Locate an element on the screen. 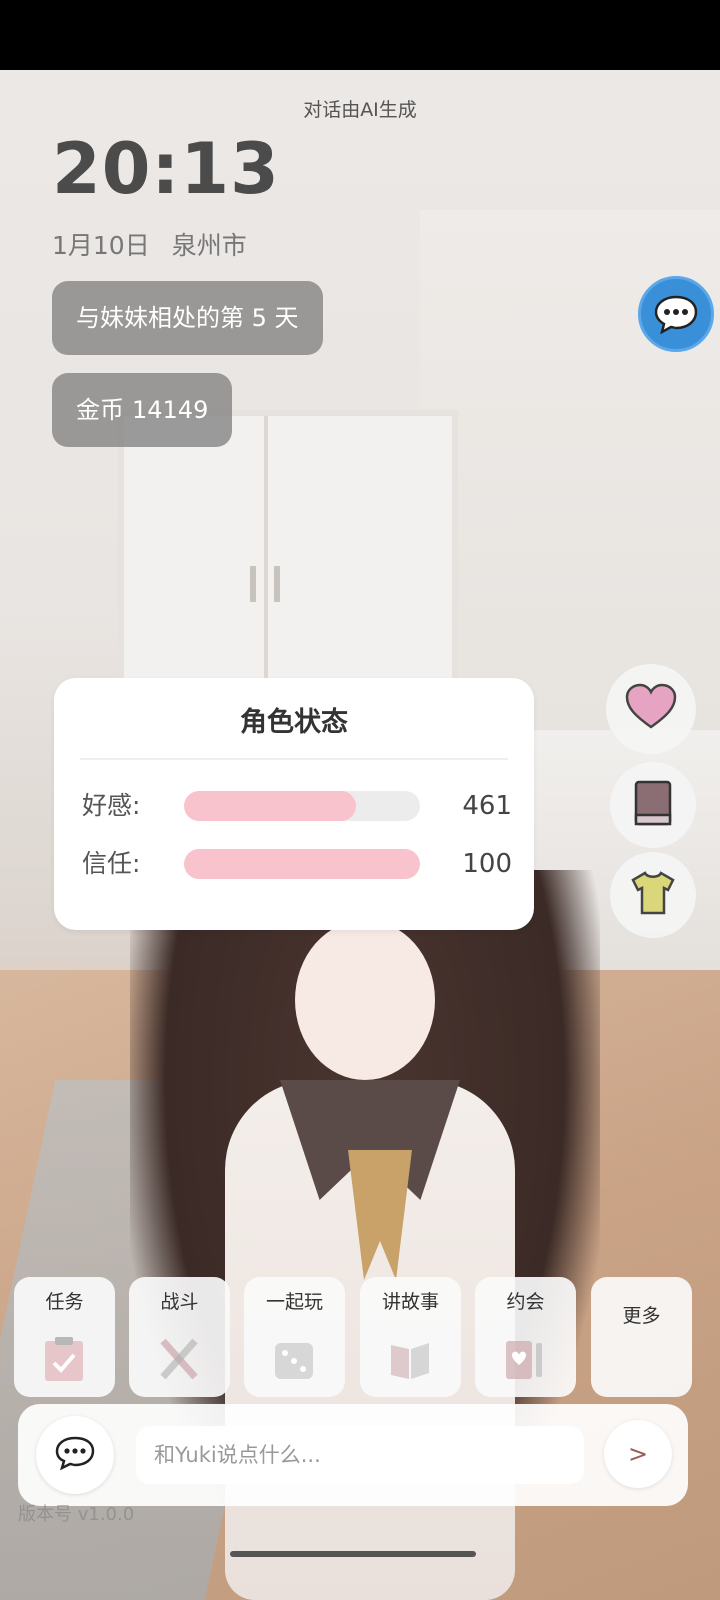 The height and width of the screenshot is (1600, 720). character-status-card: 角色状态 好感: 461 信任: 100 is located at coordinates (294, 804).